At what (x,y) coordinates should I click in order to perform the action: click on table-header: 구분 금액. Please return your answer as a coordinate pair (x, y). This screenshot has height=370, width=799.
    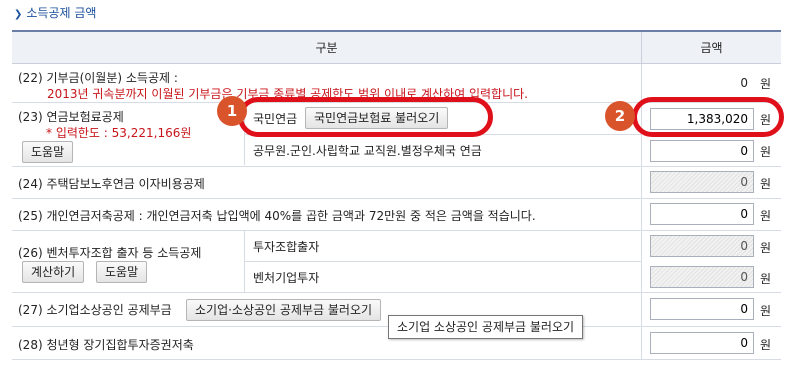
    Looking at the image, I should click on (396, 48).